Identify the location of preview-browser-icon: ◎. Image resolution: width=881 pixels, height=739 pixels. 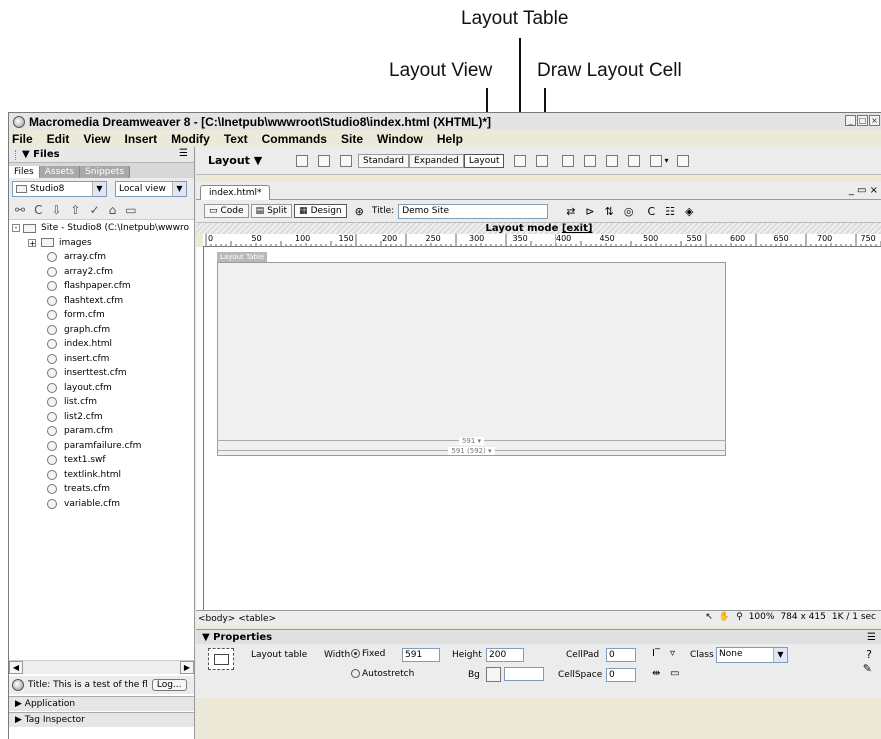
(629, 211).